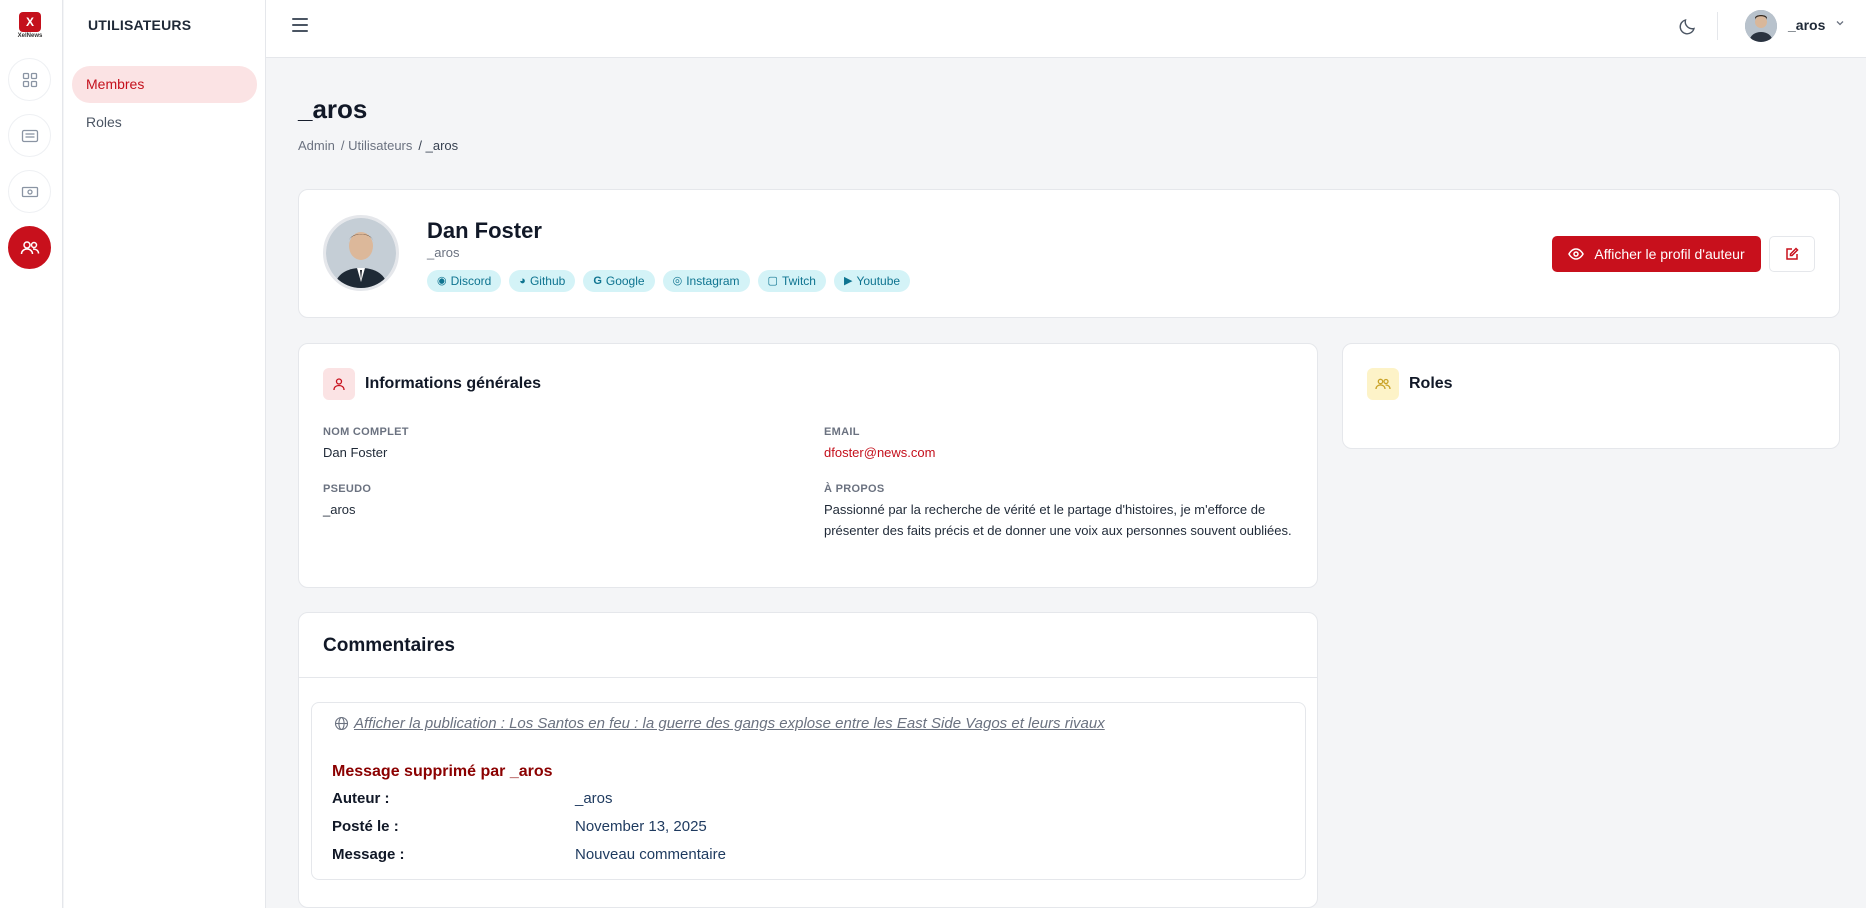 This screenshot has width=1866, height=908. Describe the element at coordinates (1383, 384) in the screenshot. I see `users-group-icon` at that location.